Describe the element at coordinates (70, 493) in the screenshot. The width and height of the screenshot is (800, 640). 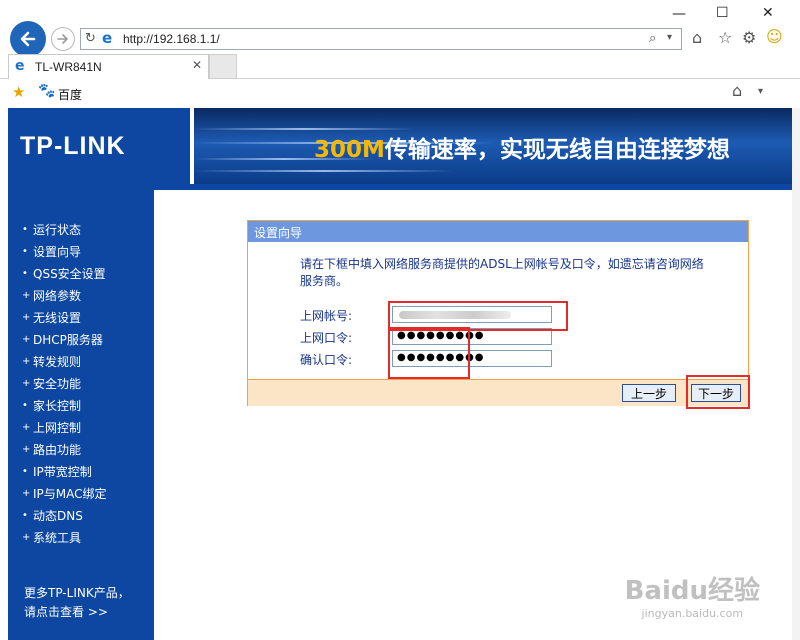
I see `sidebar-item-label: IP与MAC绑定` at that location.